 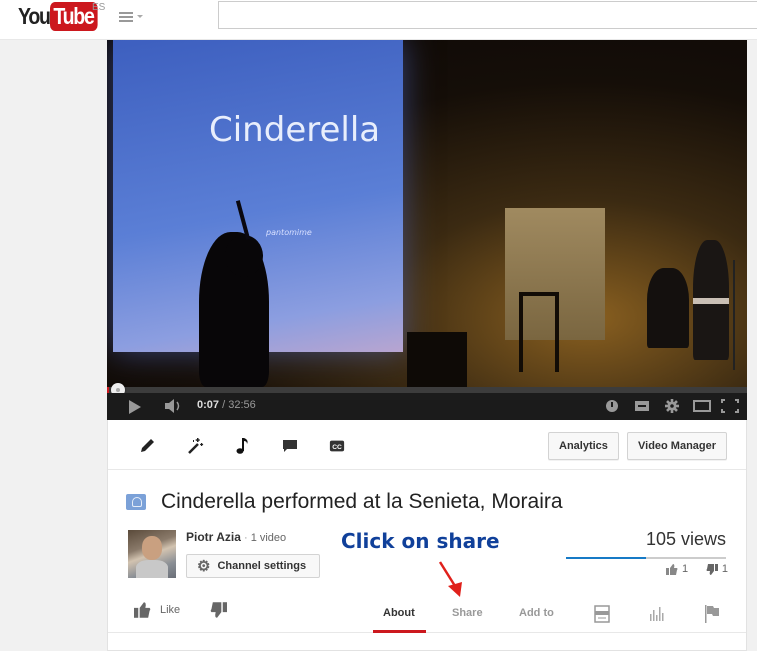 I want to click on dislike-count: 1, so click(x=724, y=569).